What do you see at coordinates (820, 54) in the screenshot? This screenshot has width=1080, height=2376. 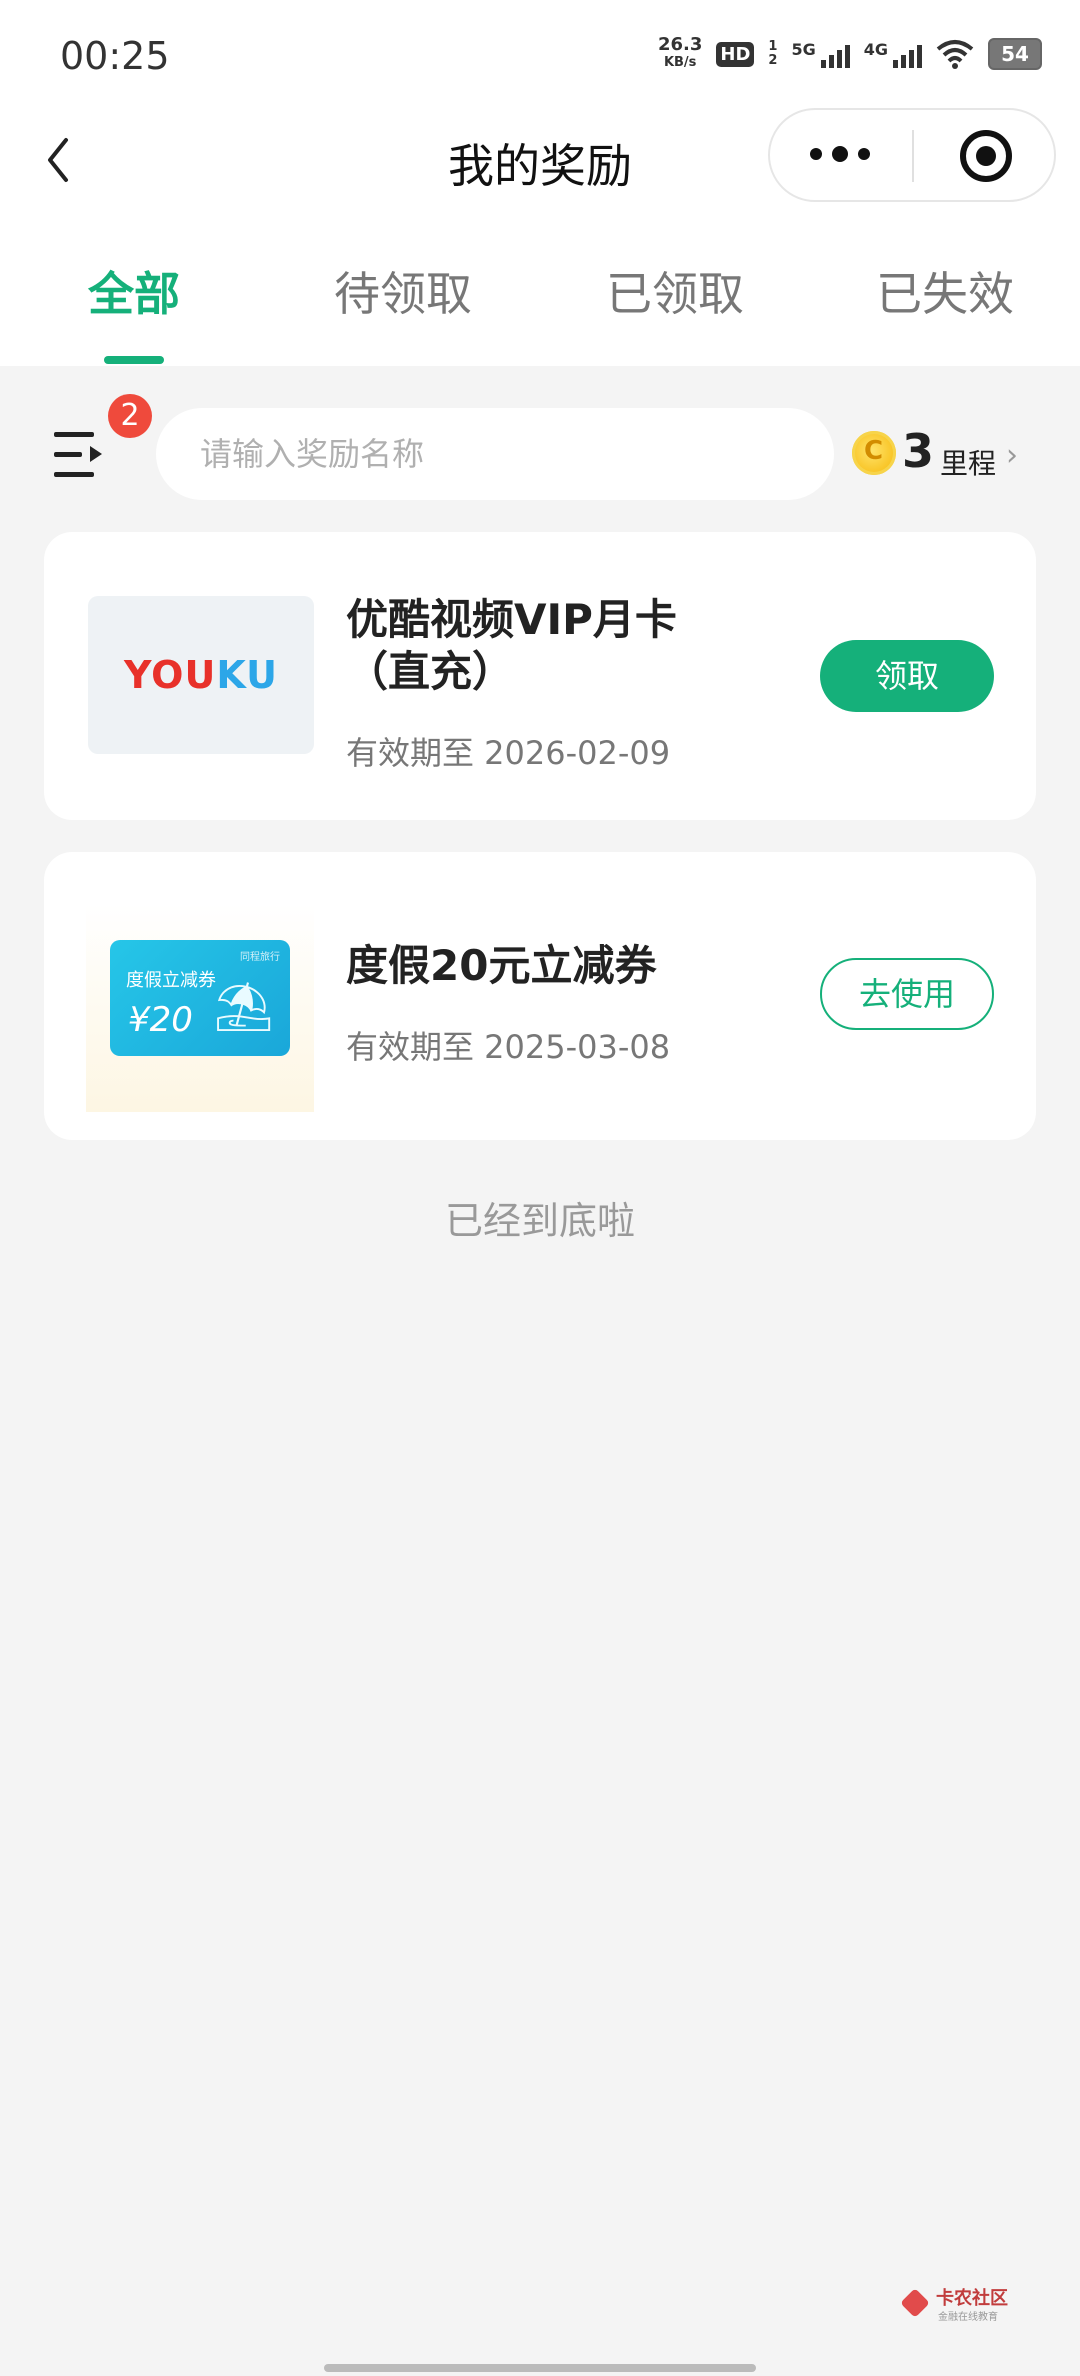 I see `signal-5g-icon: 5G` at bounding box center [820, 54].